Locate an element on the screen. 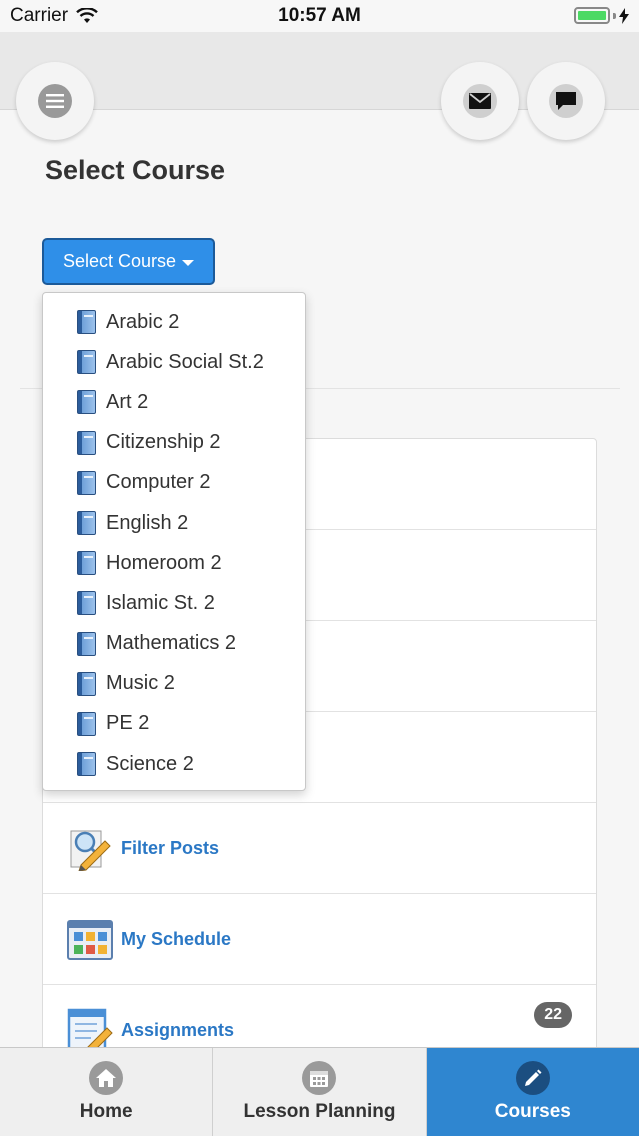  course-option-label: Islamic St. 2 is located at coordinates (160, 602).